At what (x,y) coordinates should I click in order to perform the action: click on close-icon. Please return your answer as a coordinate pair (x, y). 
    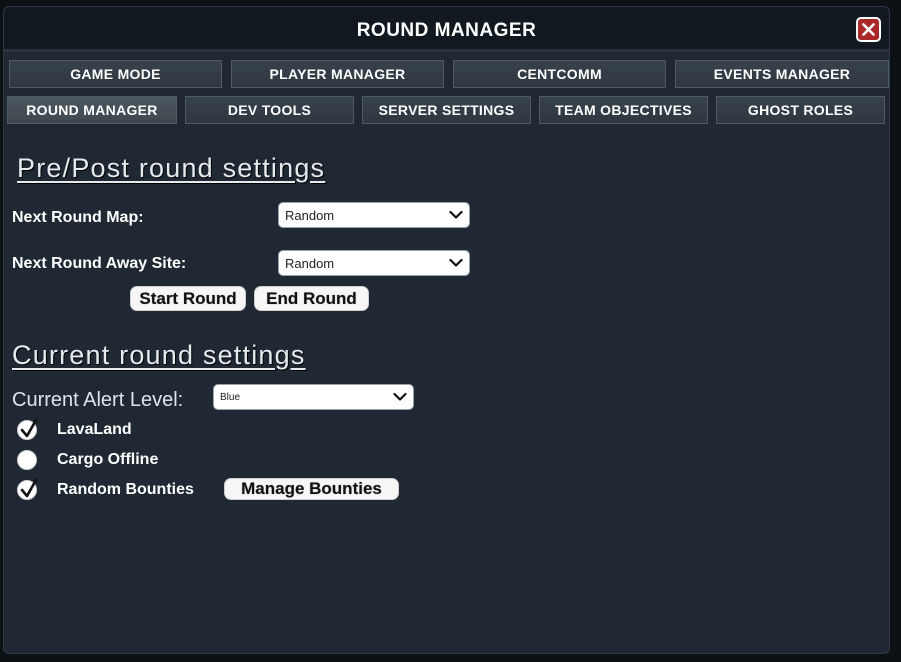
    Looking at the image, I should click on (868, 29).